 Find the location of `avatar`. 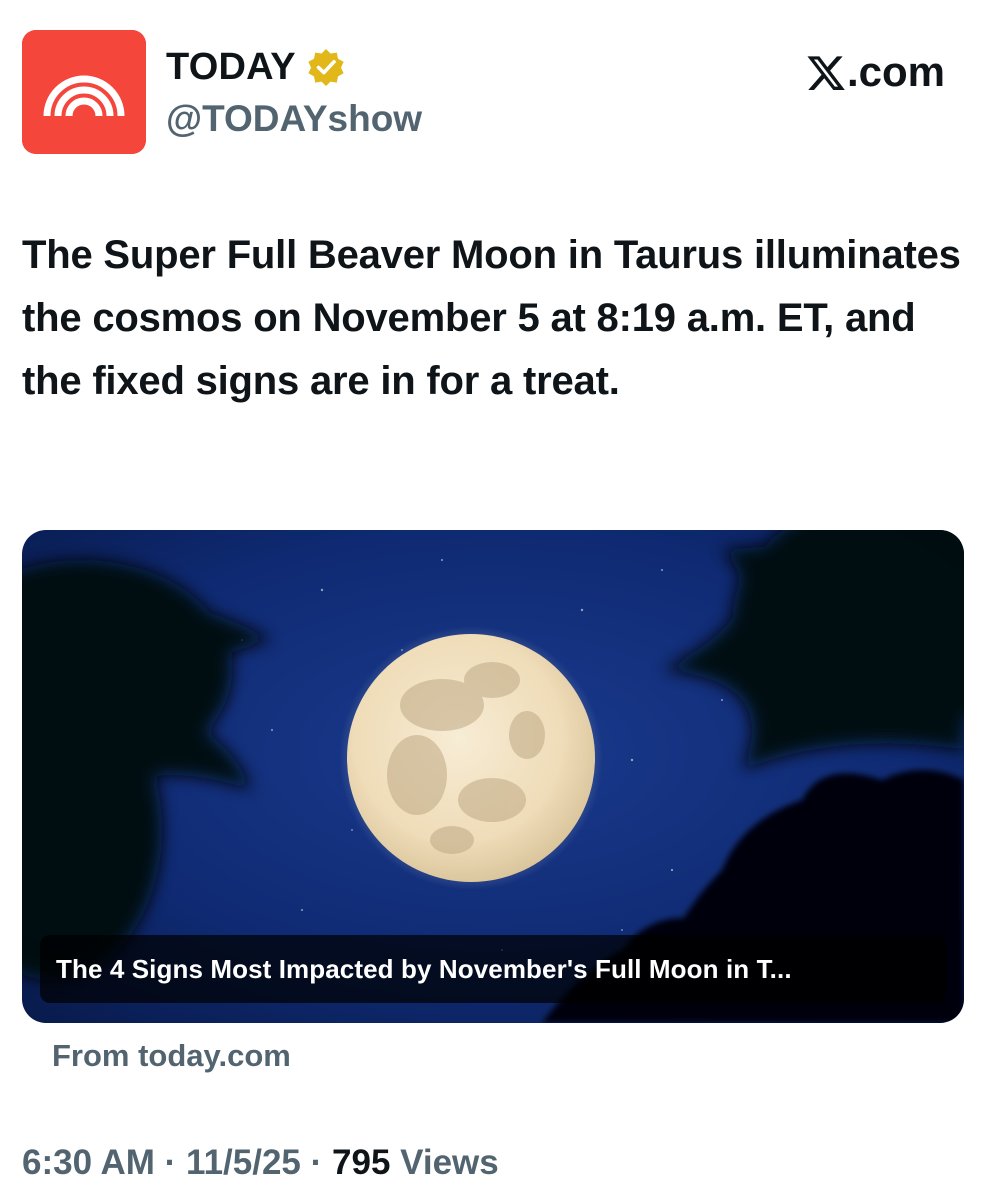

avatar is located at coordinates (84, 92).